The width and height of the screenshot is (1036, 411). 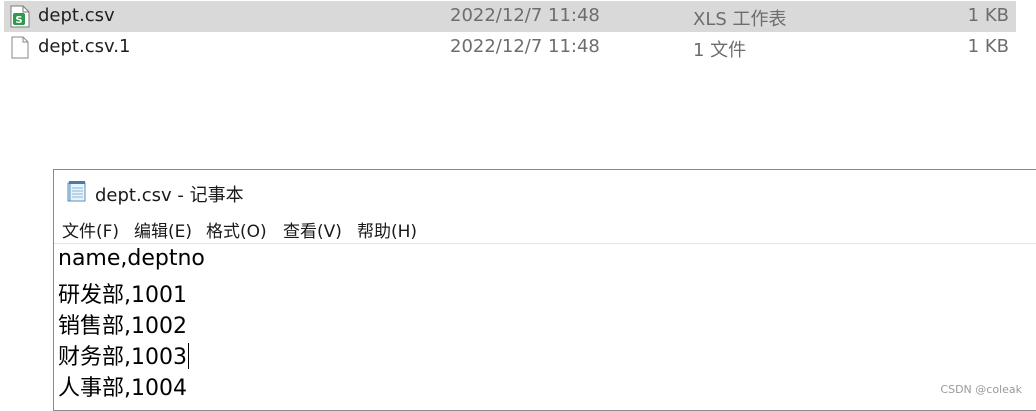 What do you see at coordinates (18, 20) in the screenshot?
I see `svg-text: S` at bounding box center [18, 20].